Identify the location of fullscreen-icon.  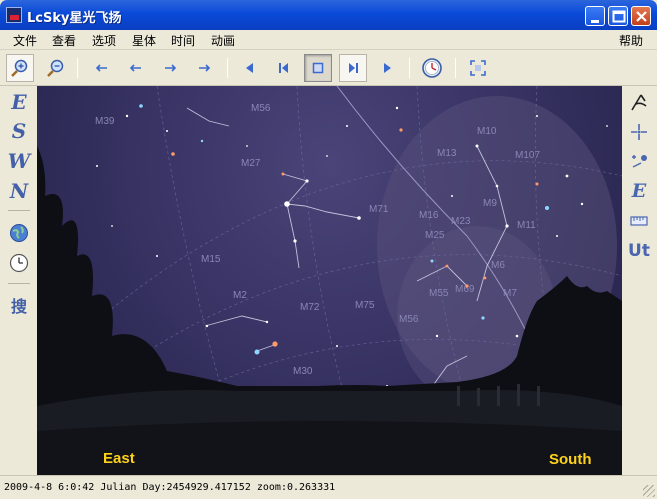
(478, 68).